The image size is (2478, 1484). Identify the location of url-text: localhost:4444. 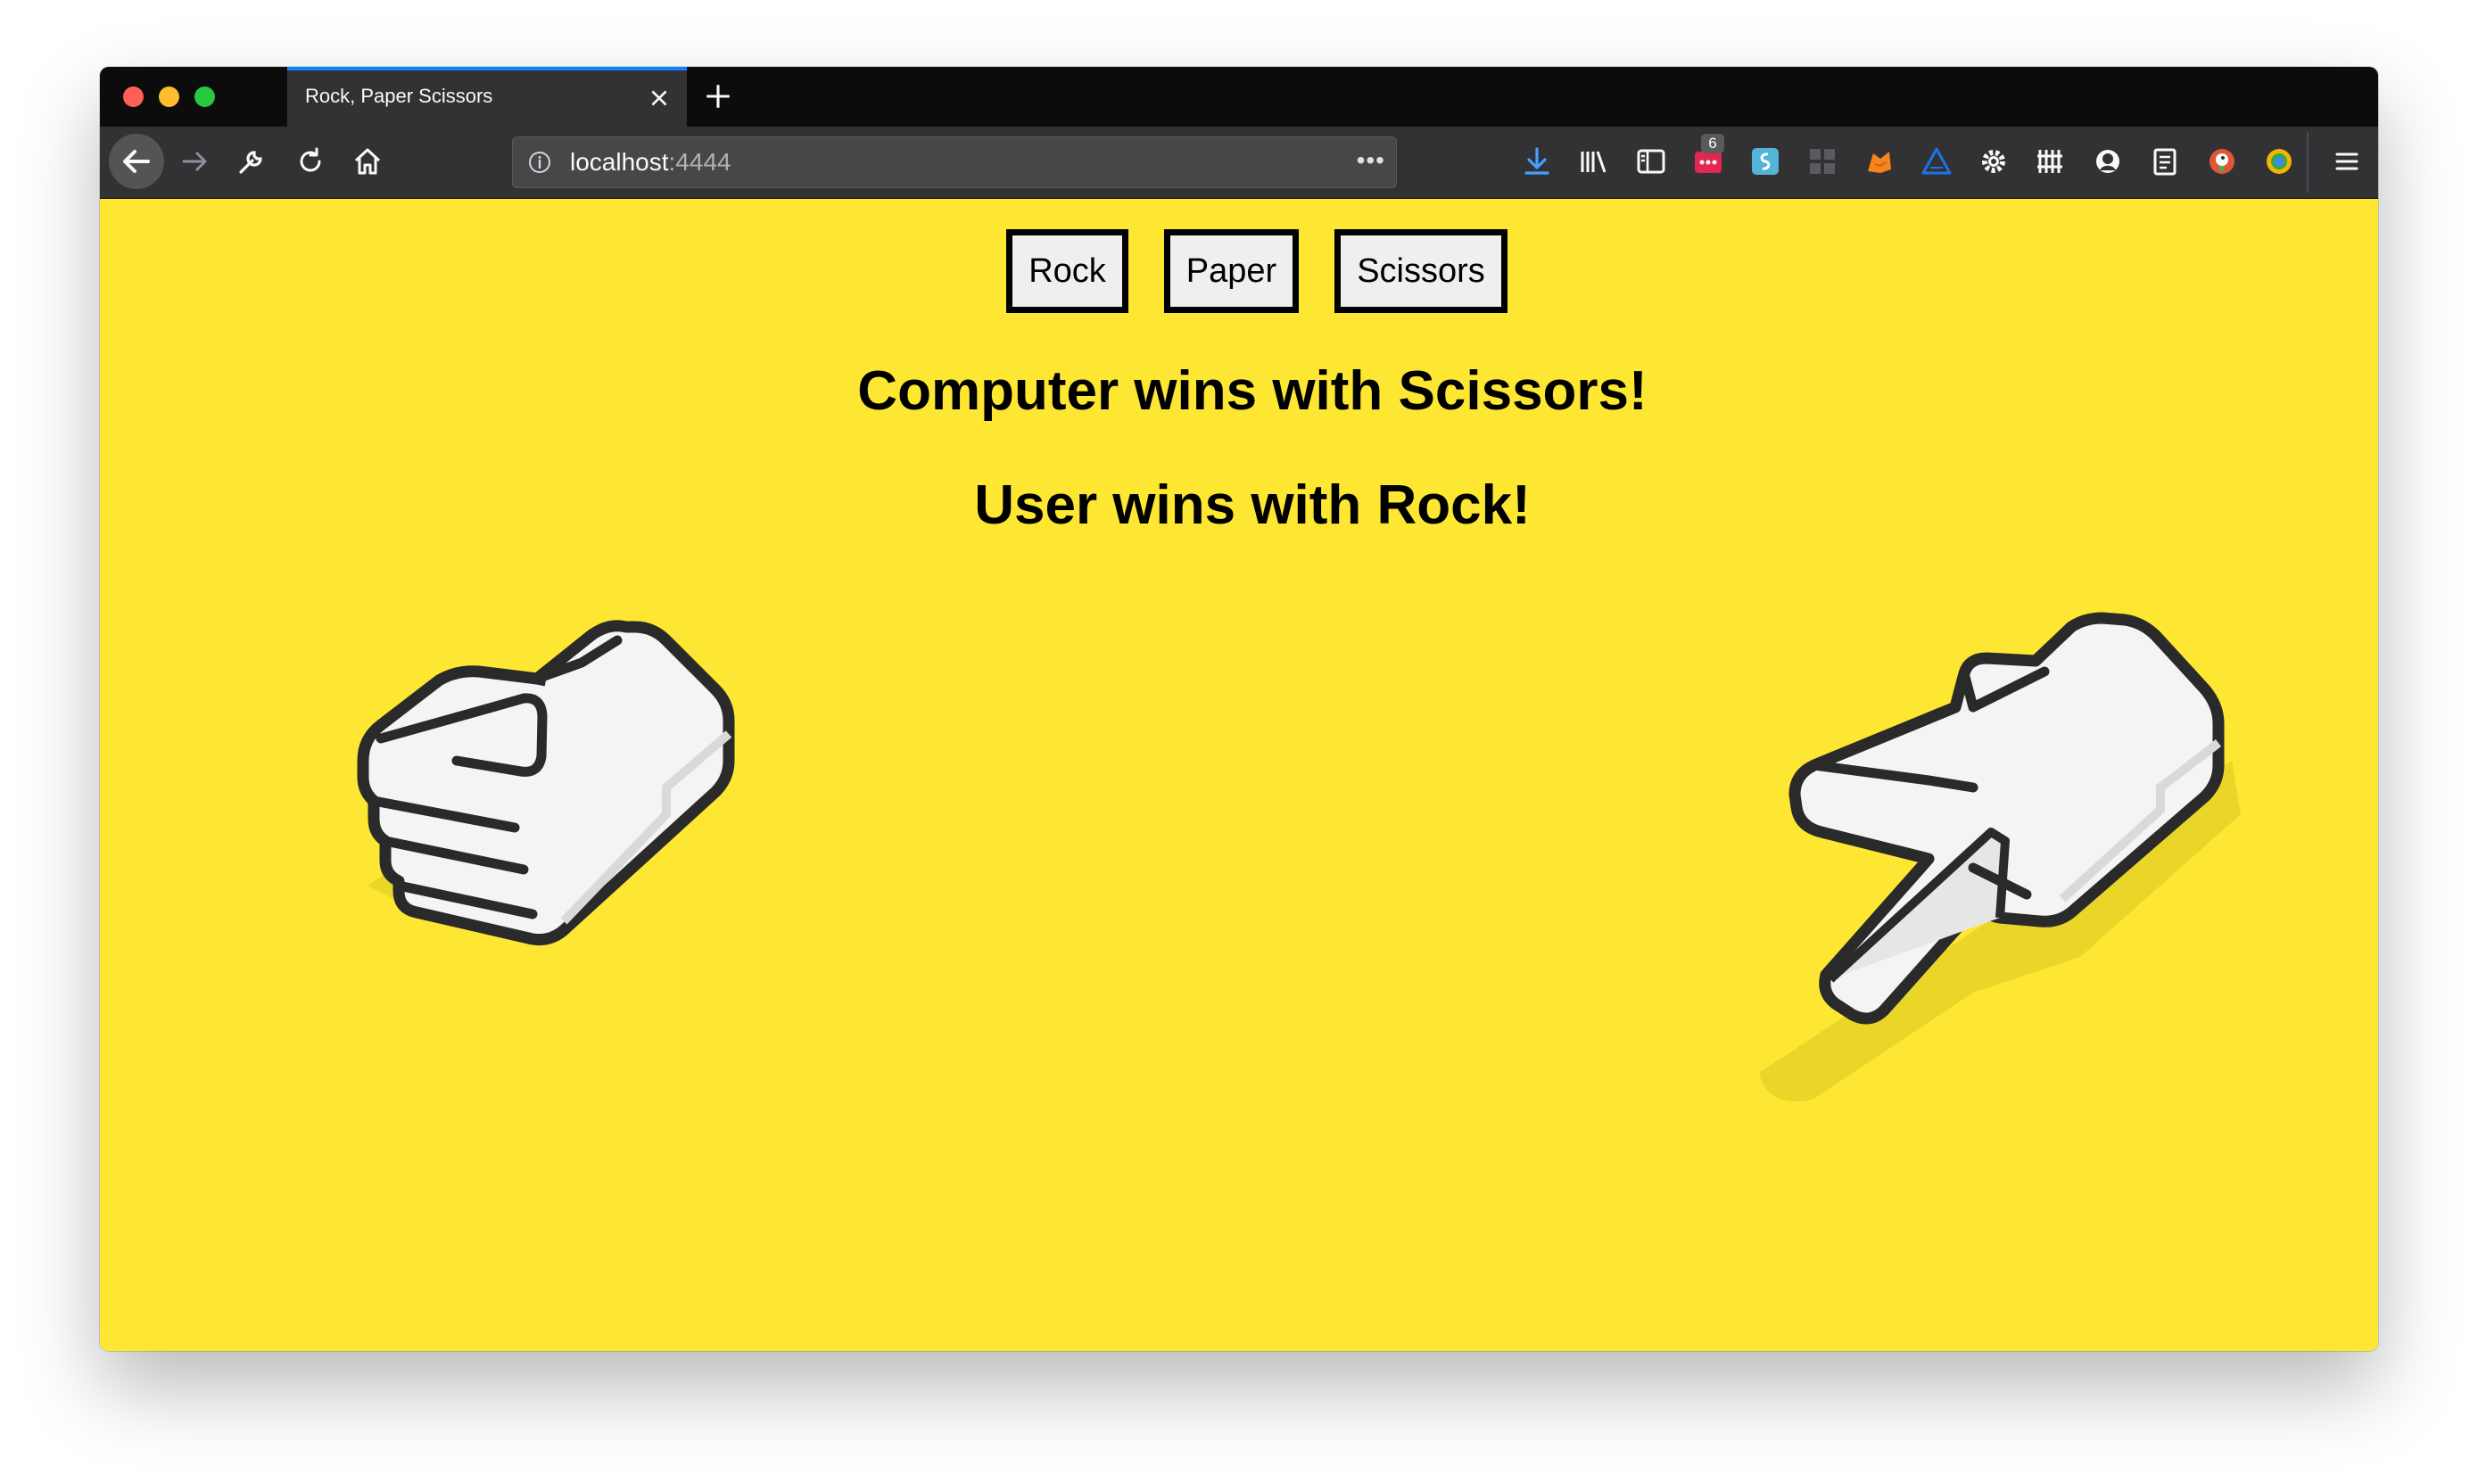
(650, 162).